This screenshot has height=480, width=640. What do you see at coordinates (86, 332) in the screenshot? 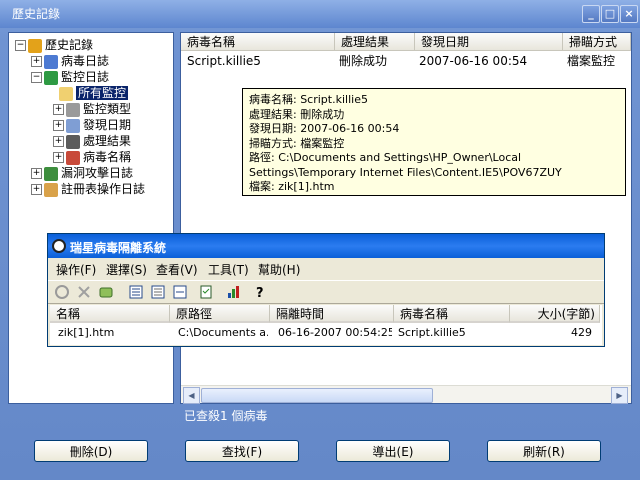
I see `cell-name: zik[1].htm` at bounding box center [86, 332].